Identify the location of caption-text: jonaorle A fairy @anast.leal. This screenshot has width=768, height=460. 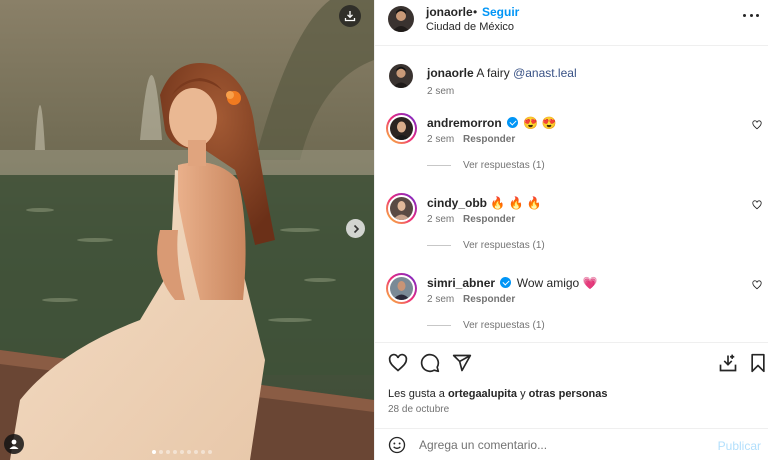
(502, 73).